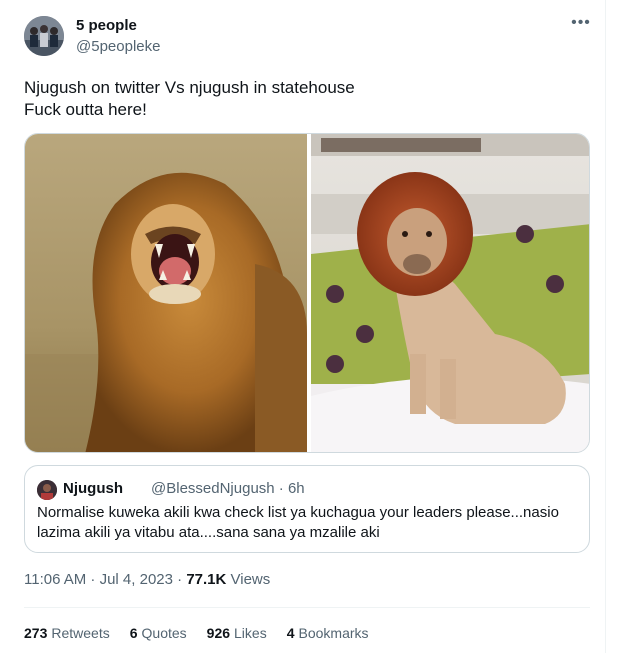 The height and width of the screenshot is (653, 618). I want to click on author-name: 5 people, so click(106, 25).